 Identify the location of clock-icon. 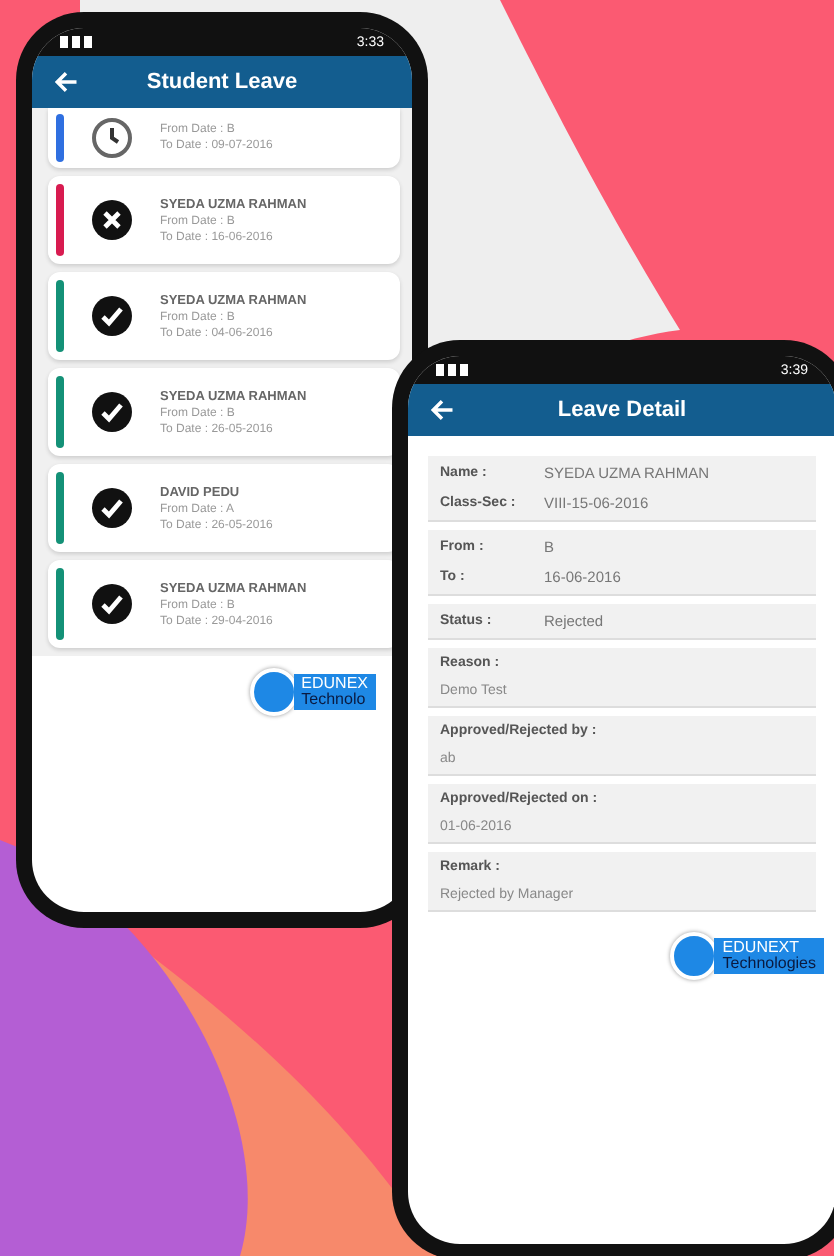
(112, 138).